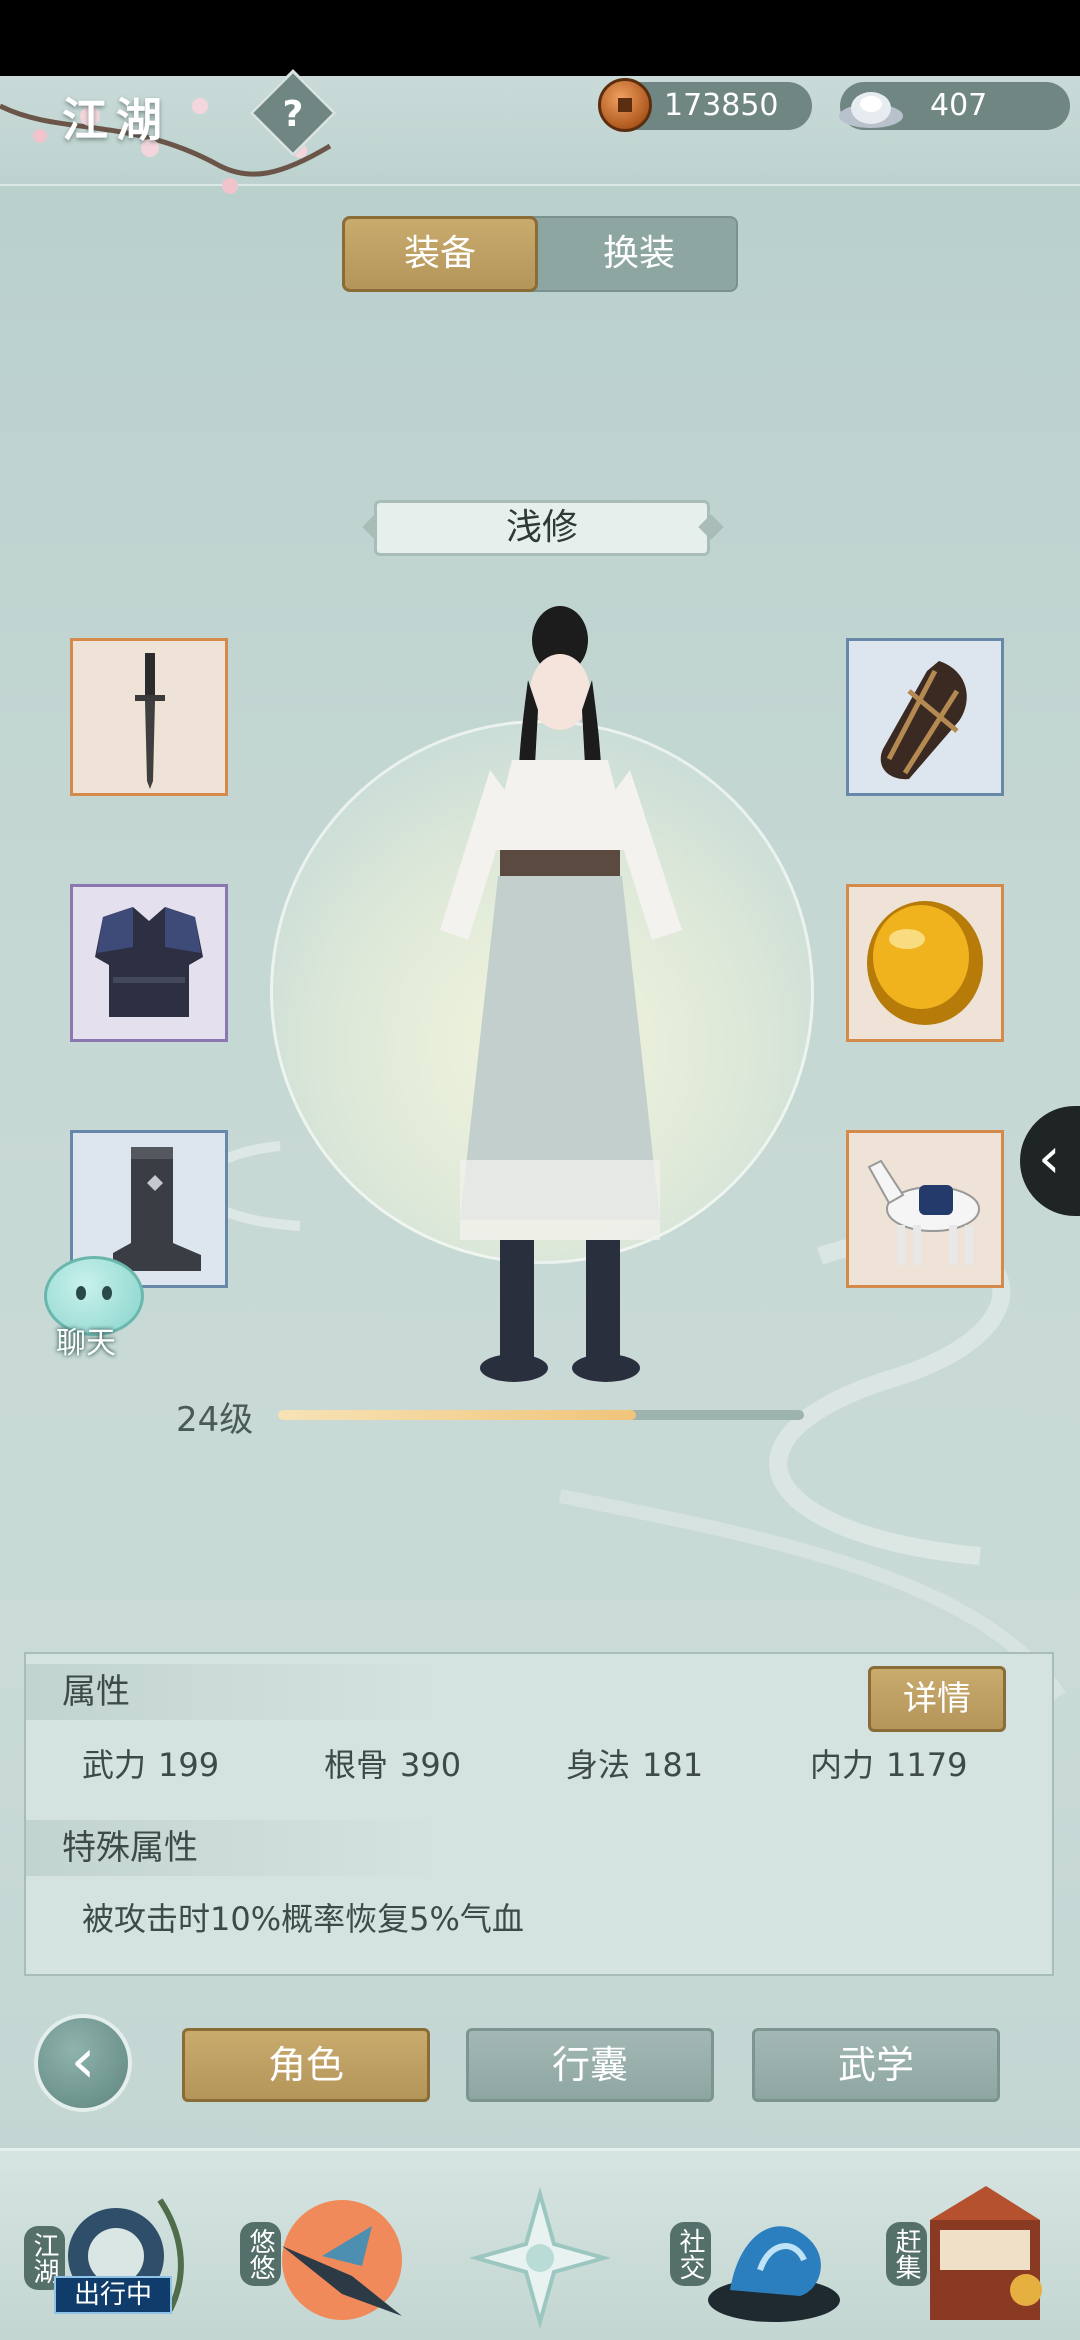 This screenshot has height=2340, width=1080. I want to click on nav-role-button: 角色, so click(306, 2065).